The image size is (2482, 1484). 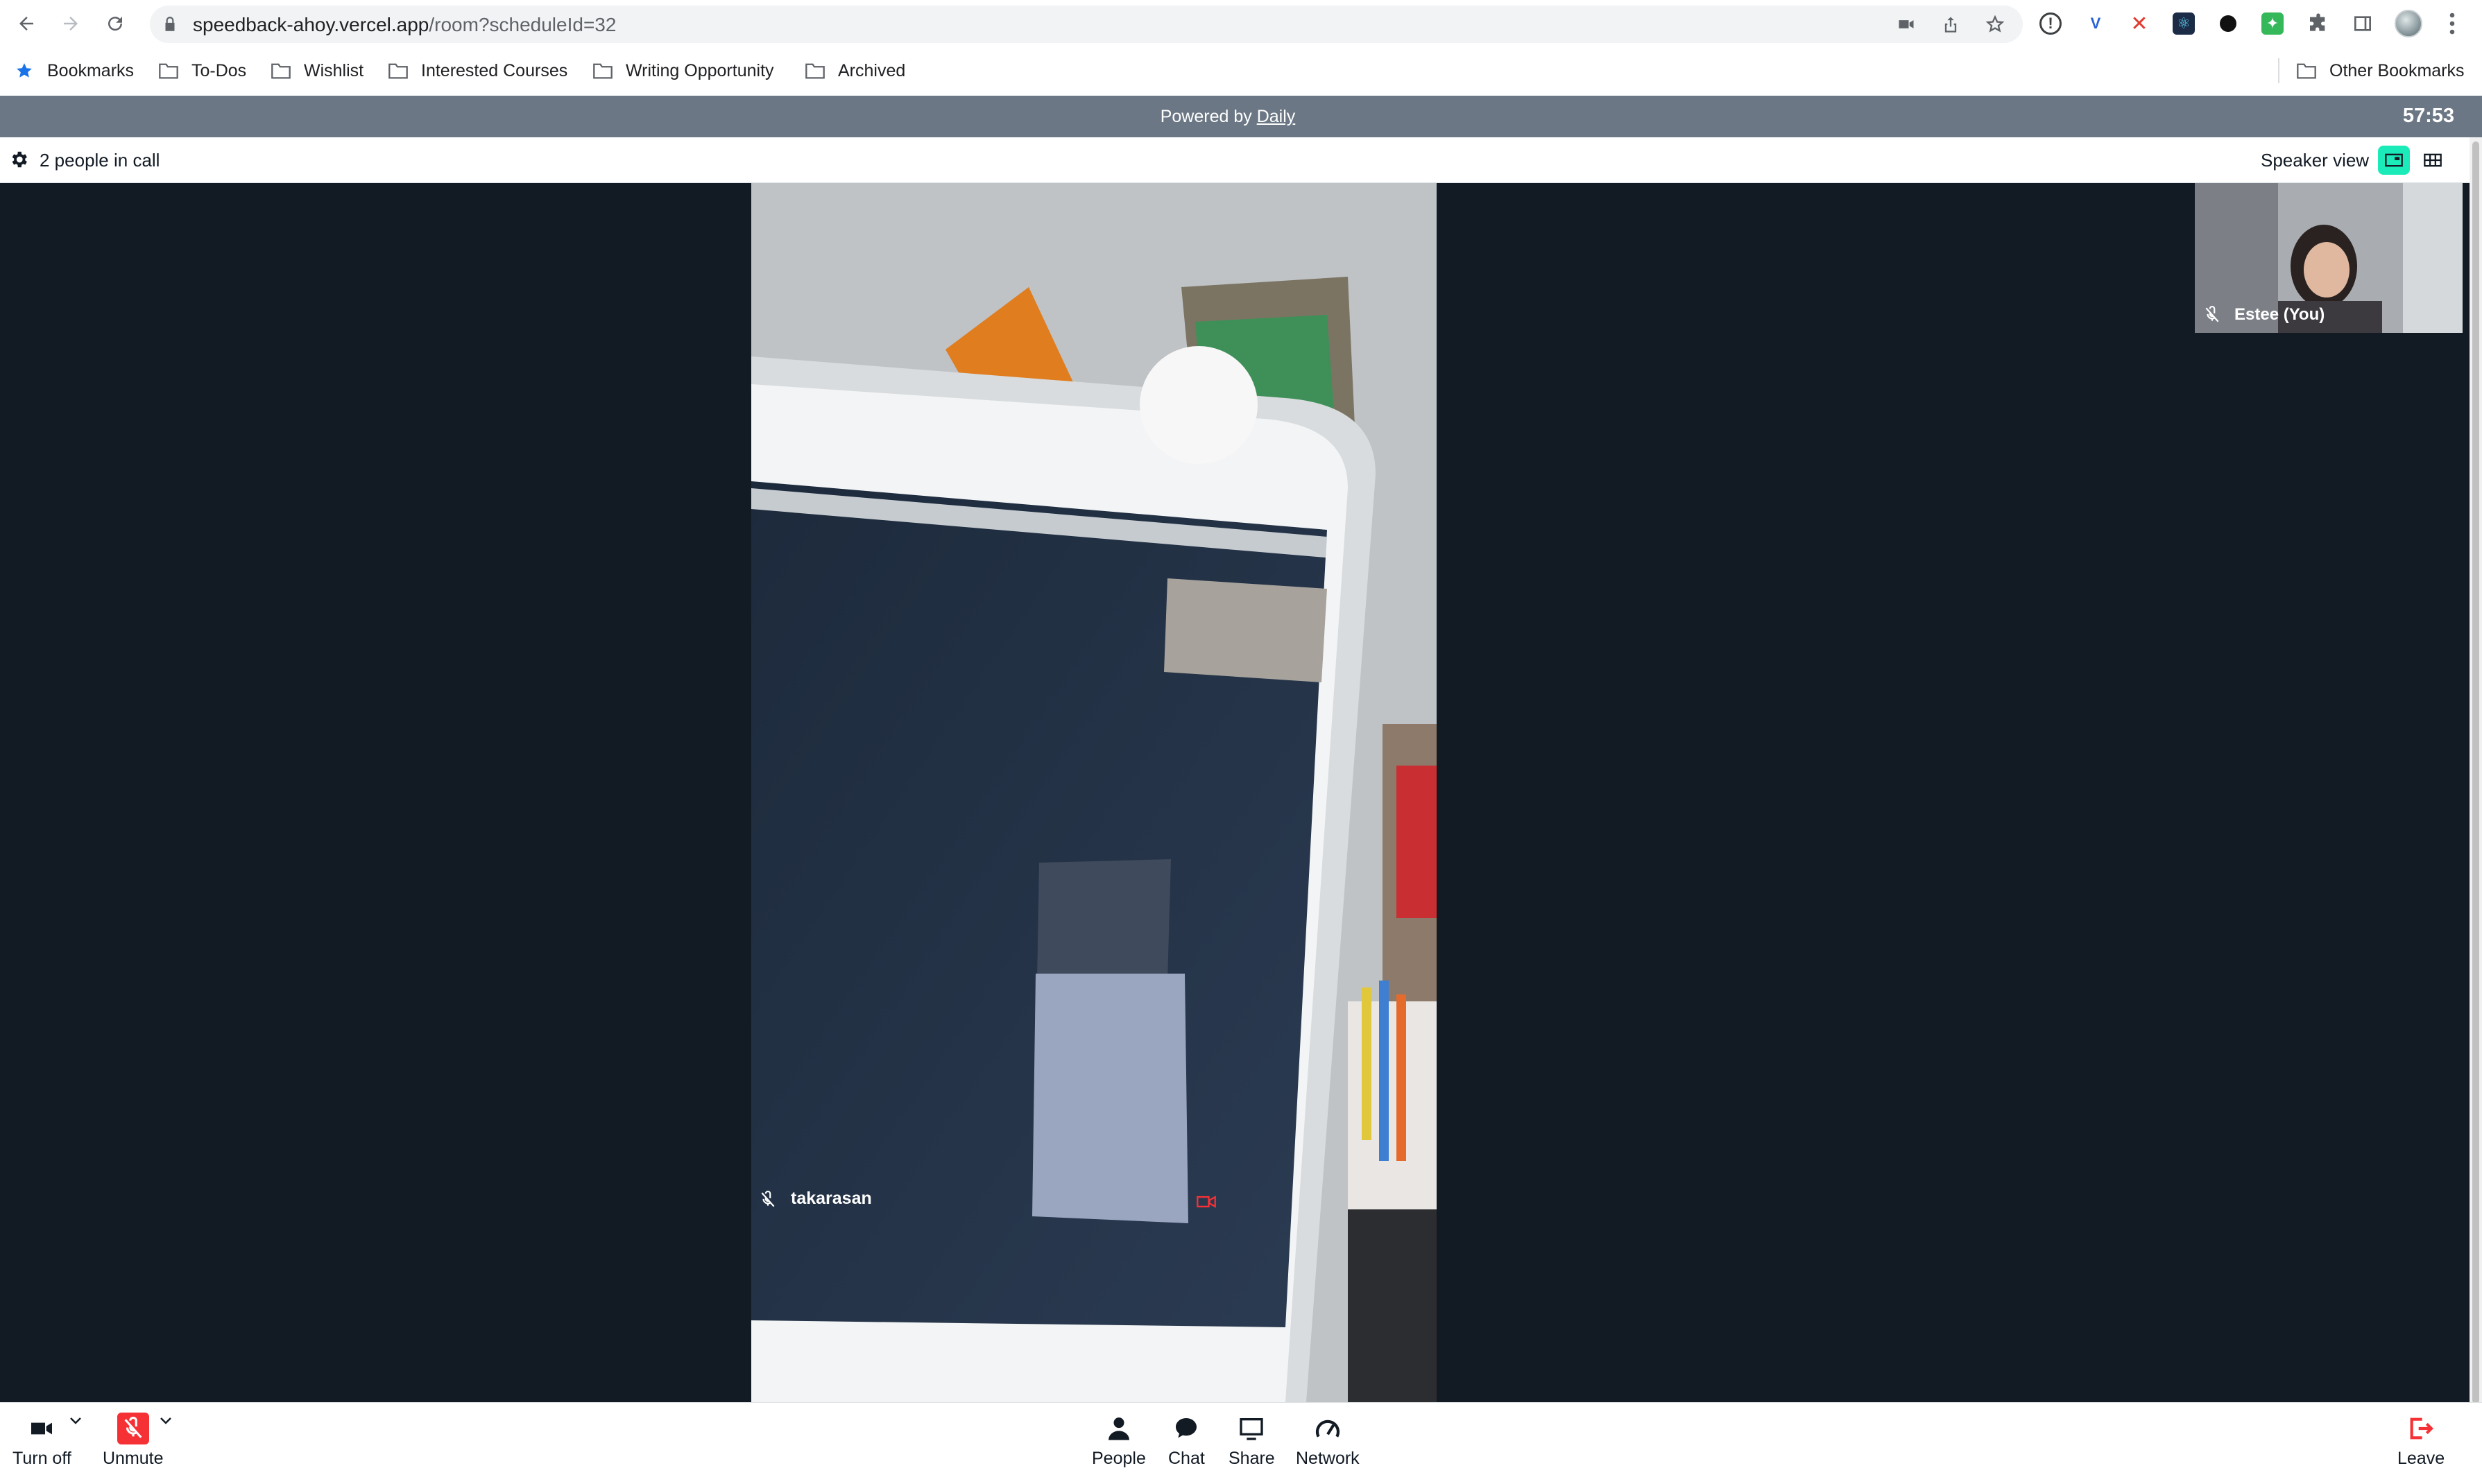 What do you see at coordinates (1276, 116) in the screenshot?
I see `daily-link: Daily` at bounding box center [1276, 116].